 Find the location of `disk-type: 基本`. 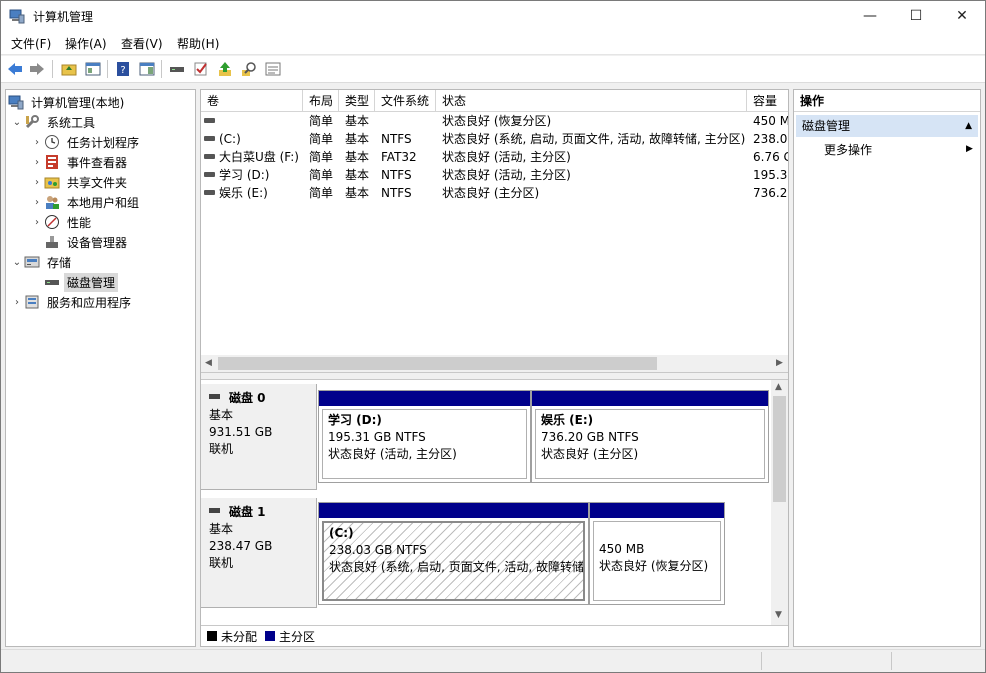

disk-type: 基本 is located at coordinates (221, 415).